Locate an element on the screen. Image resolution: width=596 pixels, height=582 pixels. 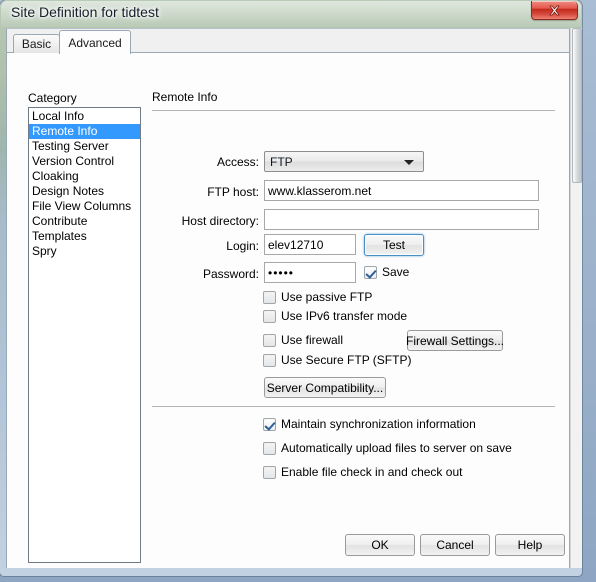
save-password-label: Save is located at coordinates (396, 272).